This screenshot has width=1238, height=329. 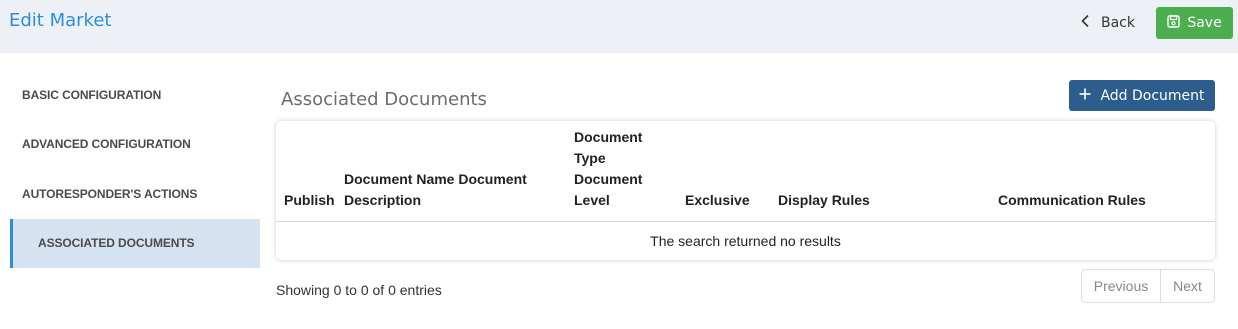 I want to click on sidebar-item-associated-documents: ASSOCIATED DOCUMENTS, so click(x=135, y=243).